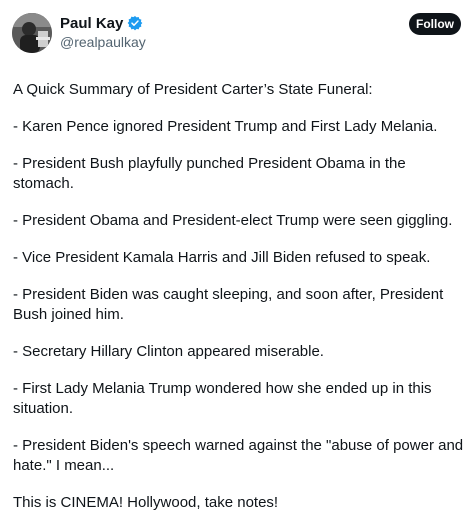 The width and height of the screenshot is (472, 530). What do you see at coordinates (103, 42) in the screenshot?
I see `author-handle: @realpaulkay` at bounding box center [103, 42].